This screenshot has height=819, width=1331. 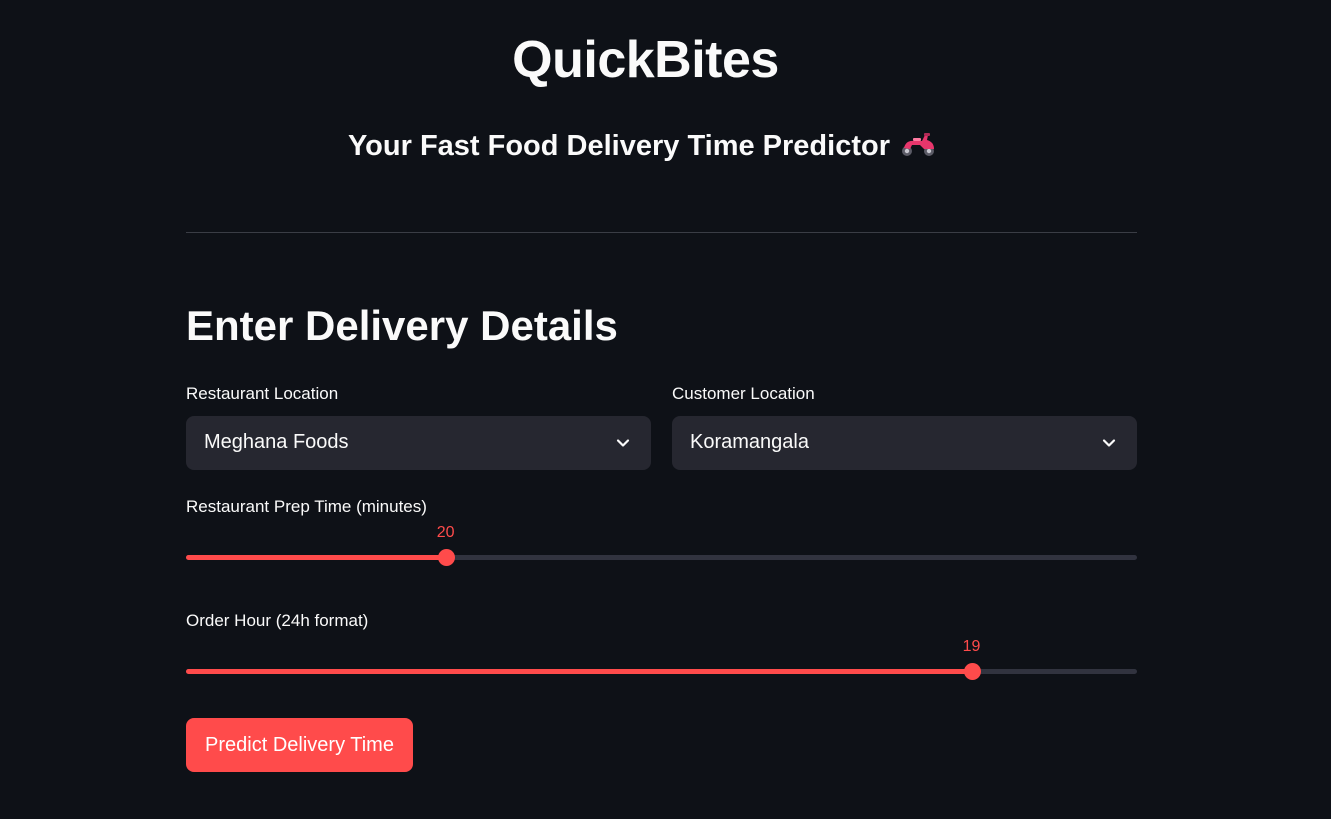 What do you see at coordinates (645, 60) in the screenshot?
I see `app-title: QuickBites` at bounding box center [645, 60].